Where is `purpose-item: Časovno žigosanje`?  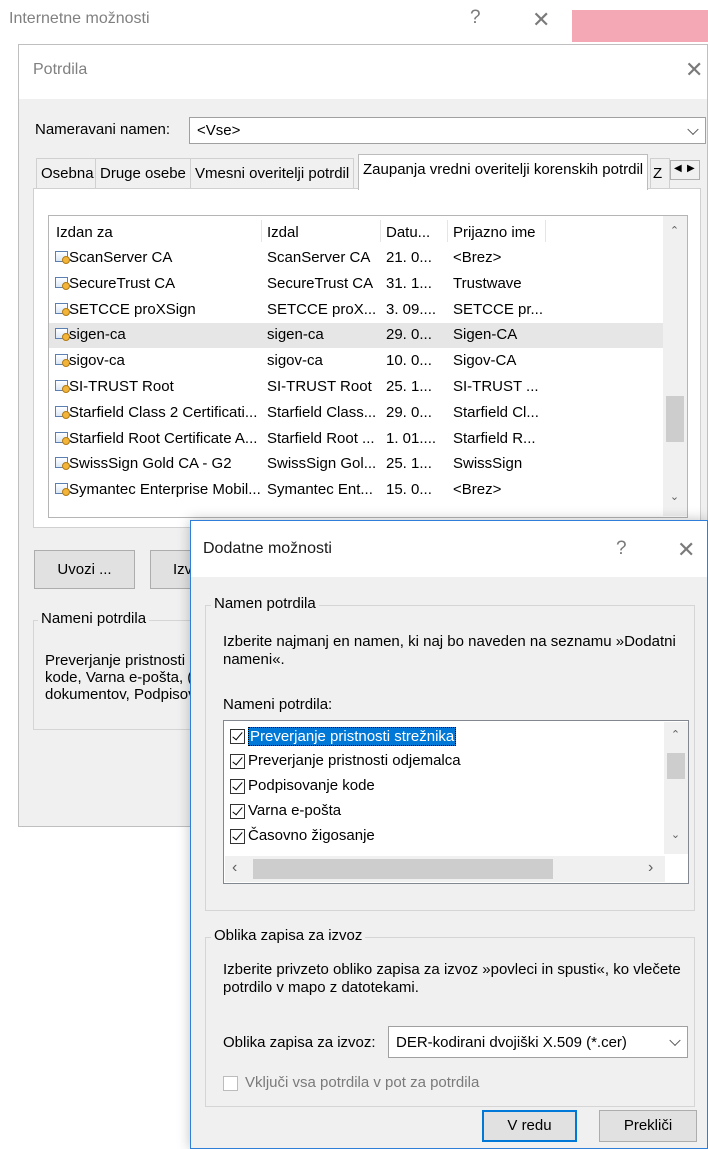
purpose-item: Časovno žigosanje is located at coordinates (443, 837).